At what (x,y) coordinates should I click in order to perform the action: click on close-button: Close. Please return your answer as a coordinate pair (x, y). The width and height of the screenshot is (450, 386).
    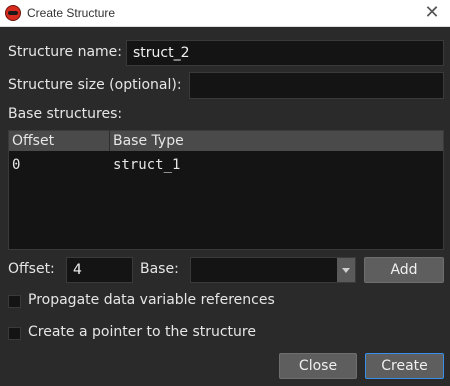
    Looking at the image, I should click on (318, 366).